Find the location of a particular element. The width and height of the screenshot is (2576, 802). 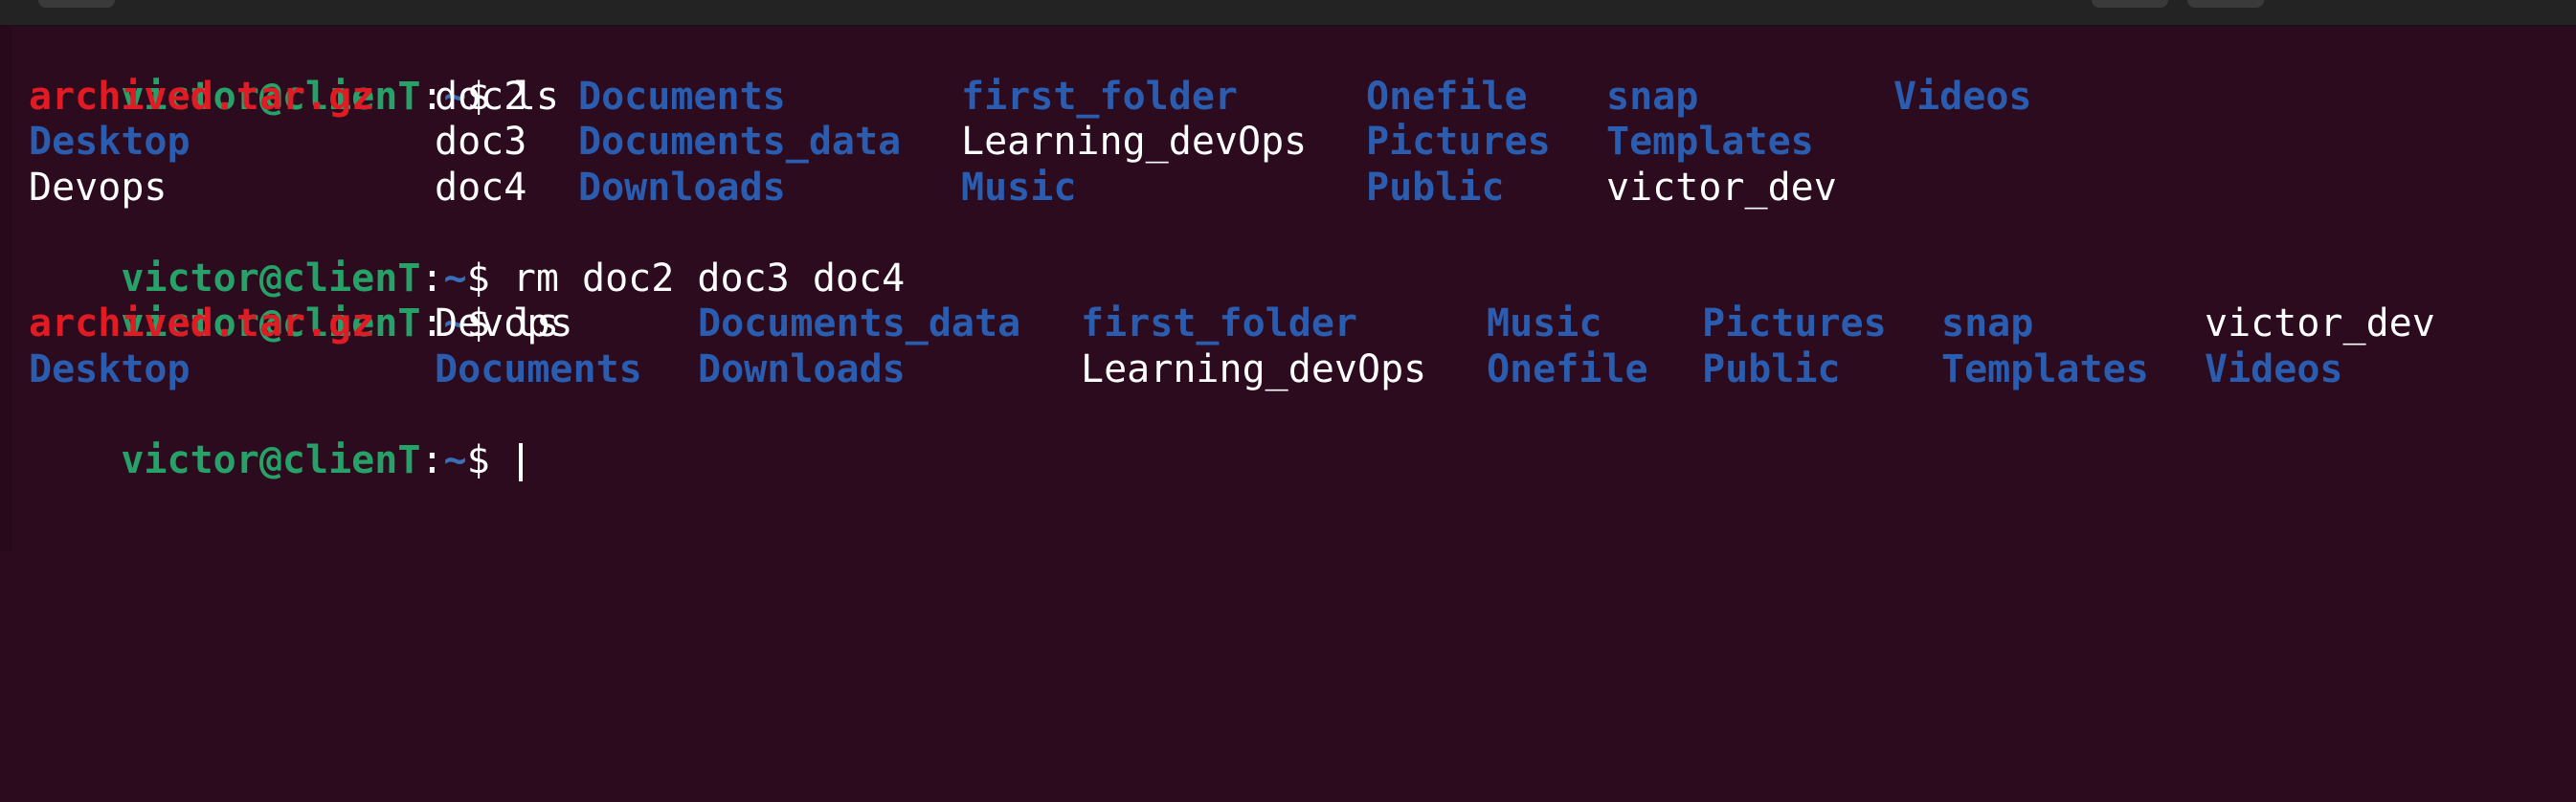

menu-button is located at coordinates (2130, 4).